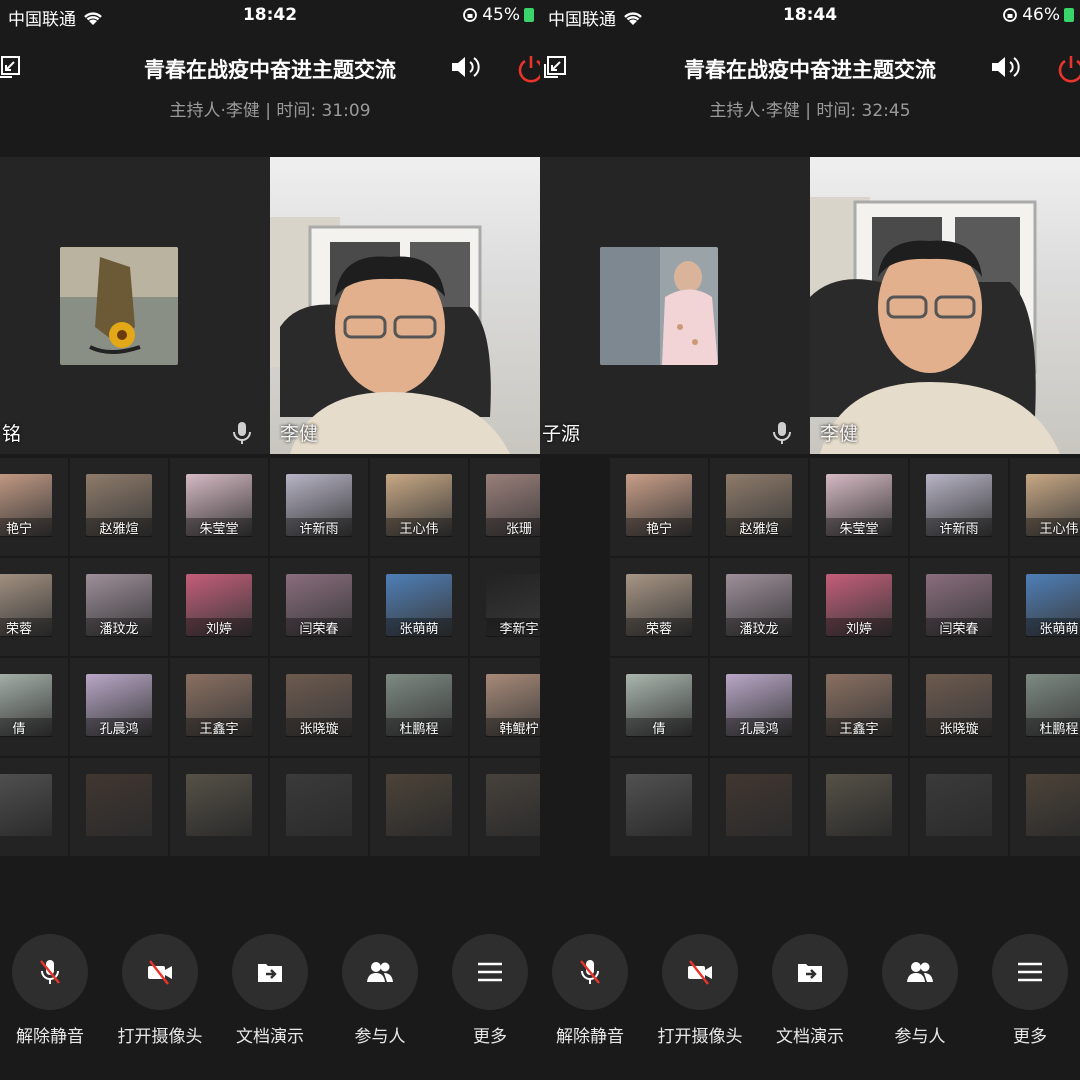 The width and height of the screenshot is (1080, 1080). What do you see at coordinates (675, 305) in the screenshot?
I see `video-tile: 子源` at bounding box center [675, 305].